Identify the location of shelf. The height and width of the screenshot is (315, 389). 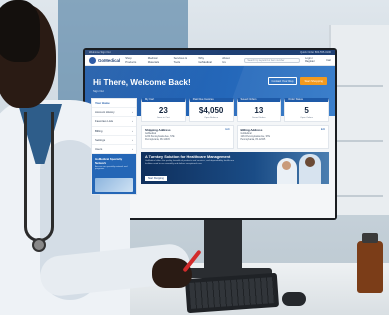
(359, 120).